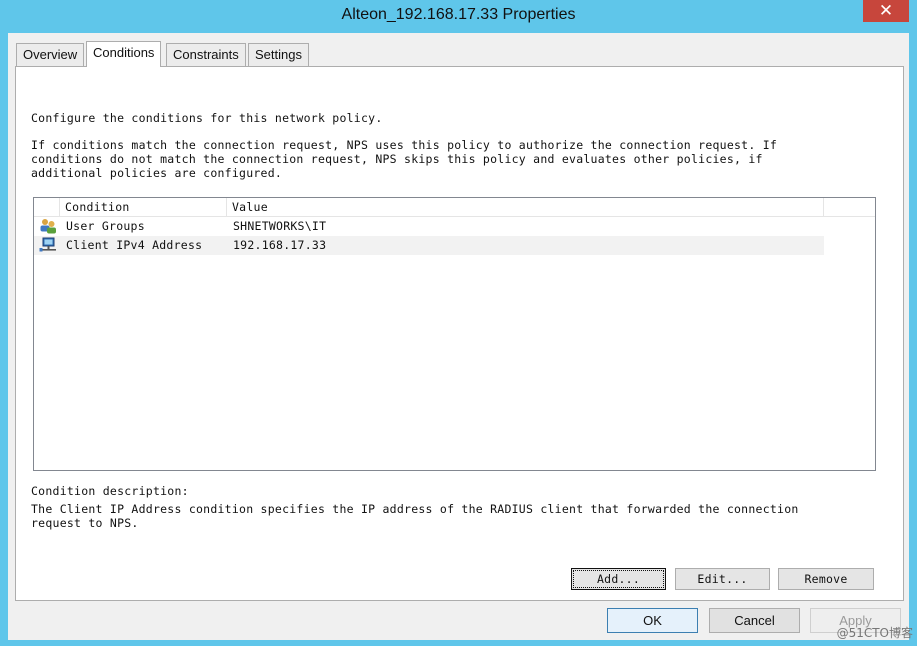 The width and height of the screenshot is (917, 646). I want to click on tab-conditions: Conditions, so click(124, 54).